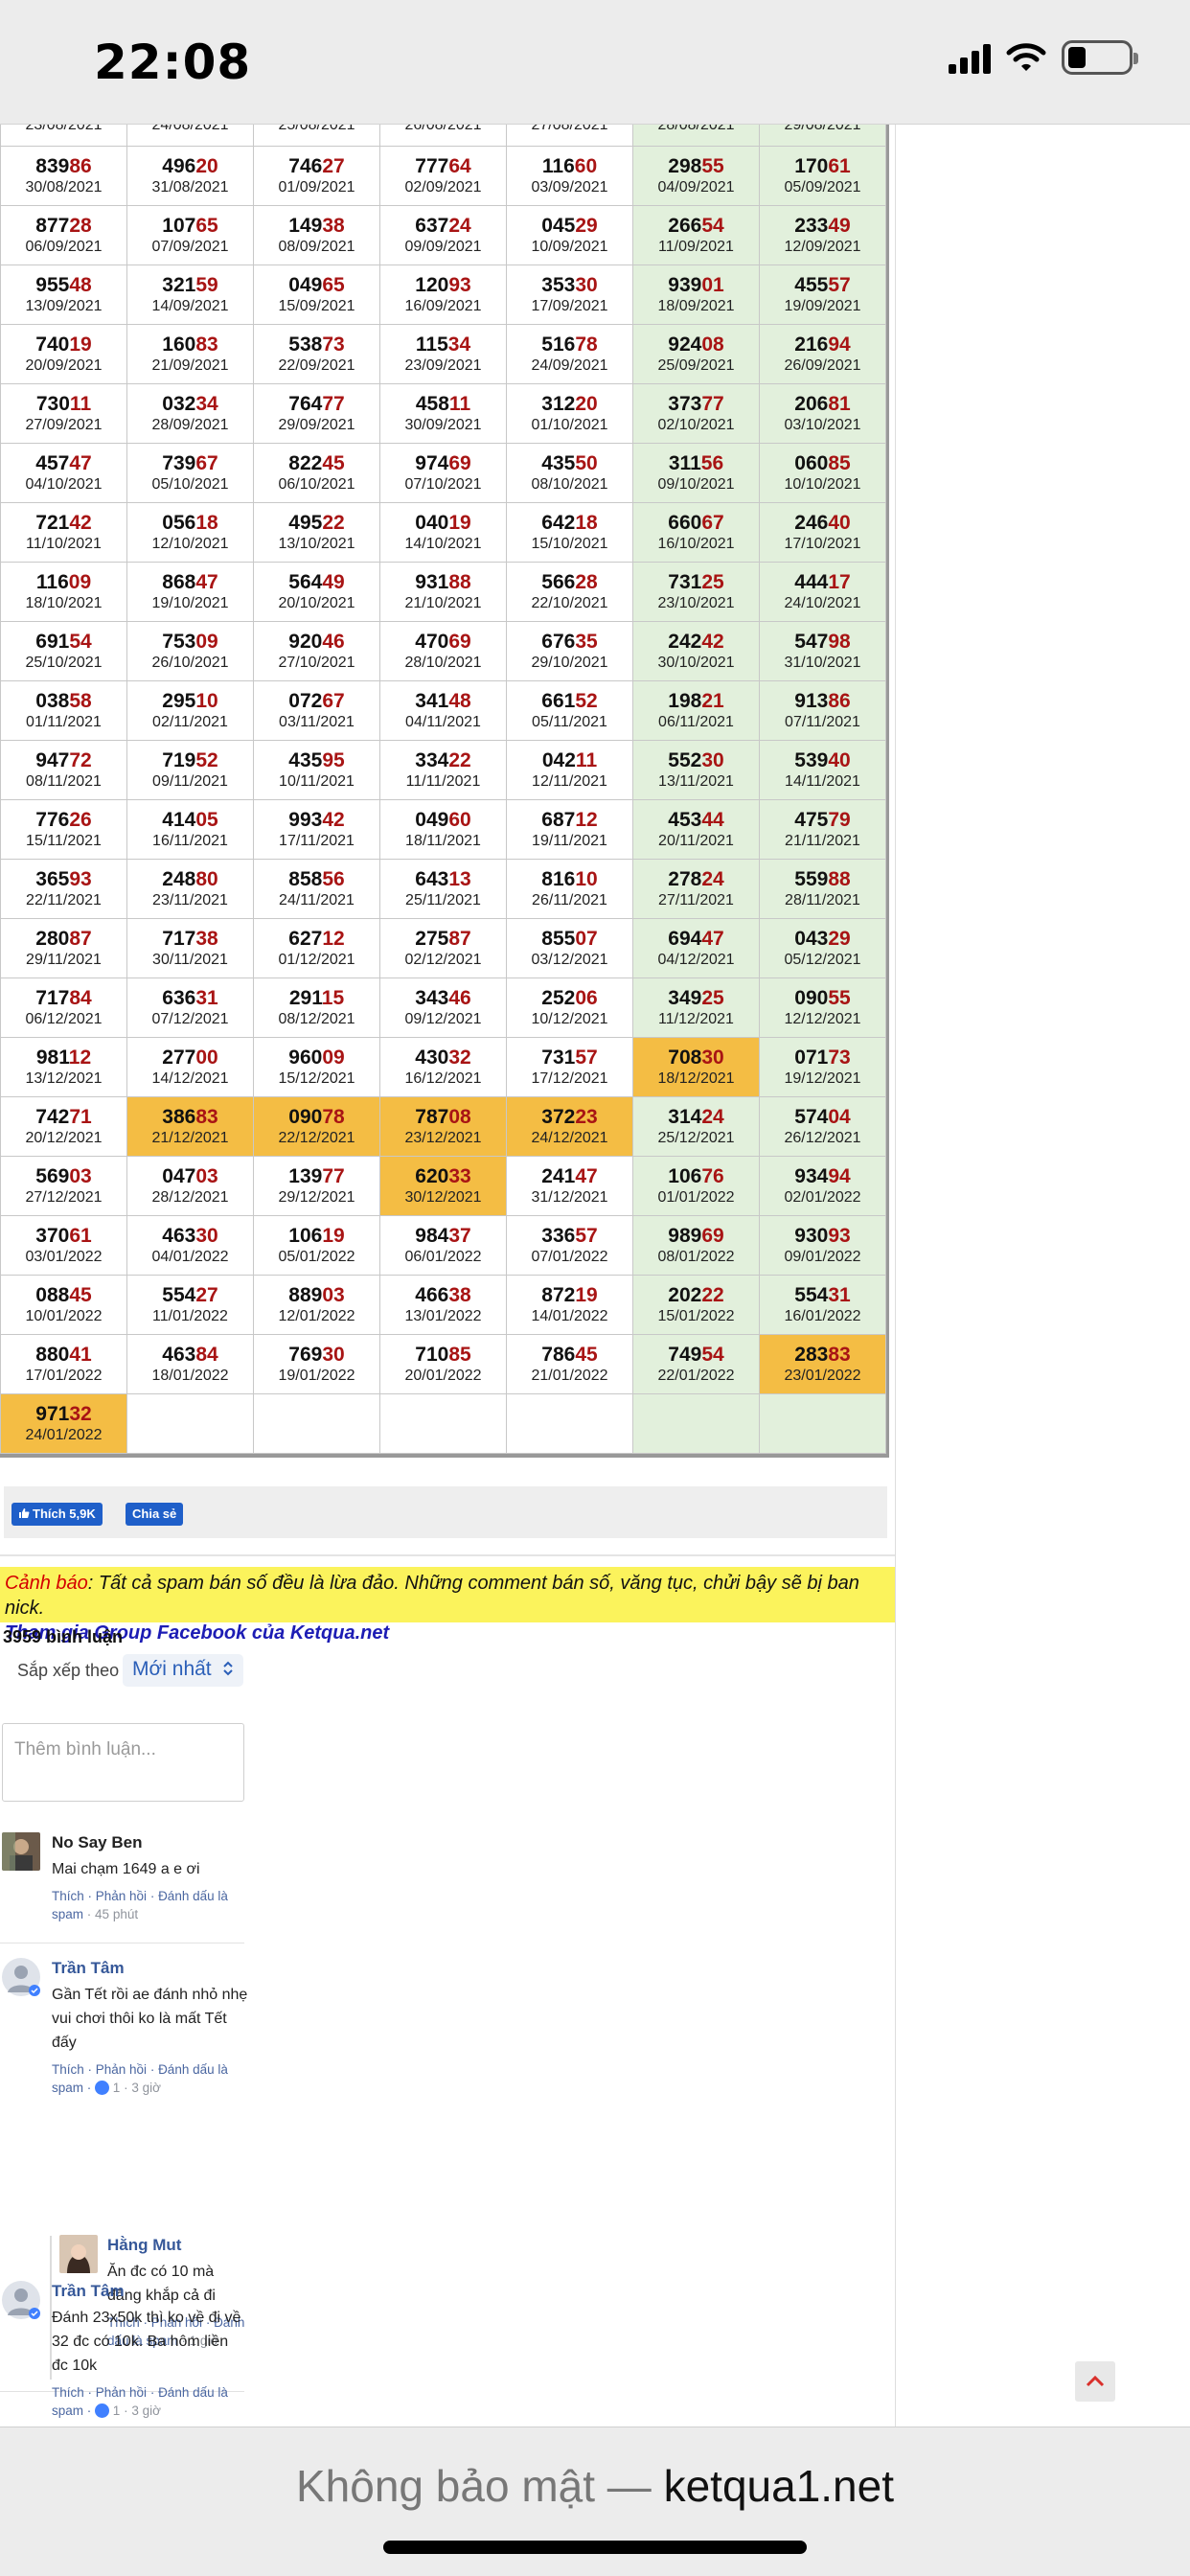 The width and height of the screenshot is (1190, 2576). What do you see at coordinates (685, 1057) in the screenshot?
I see `result-number-head: 708` at bounding box center [685, 1057].